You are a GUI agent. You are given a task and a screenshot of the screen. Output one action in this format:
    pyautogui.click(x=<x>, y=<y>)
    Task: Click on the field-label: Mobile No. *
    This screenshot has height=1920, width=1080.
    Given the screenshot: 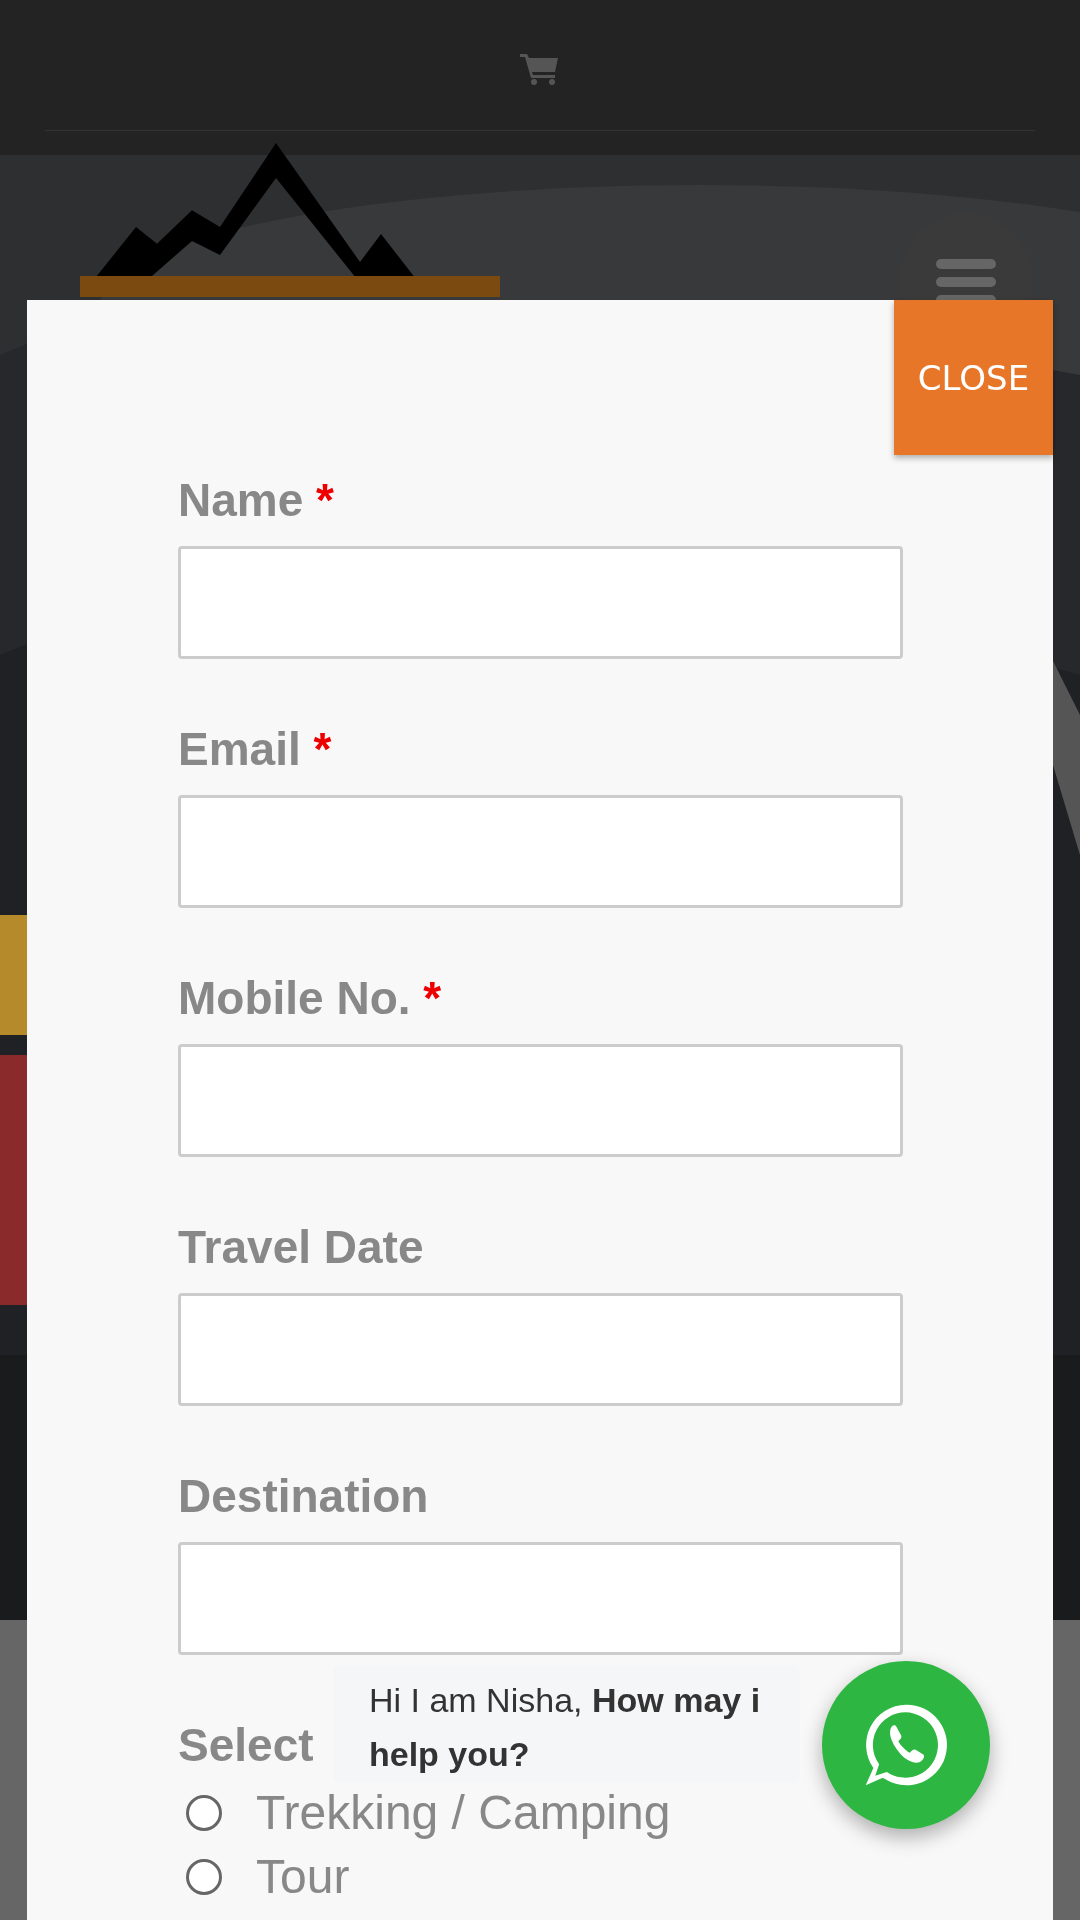 What is the action you would take?
    pyautogui.click(x=310, y=998)
    